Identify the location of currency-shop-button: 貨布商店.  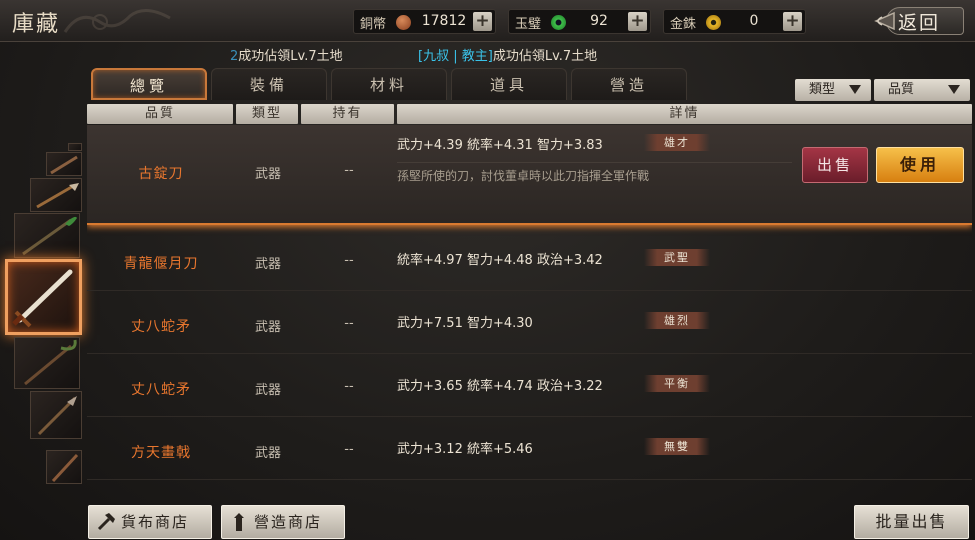
(150, 522).